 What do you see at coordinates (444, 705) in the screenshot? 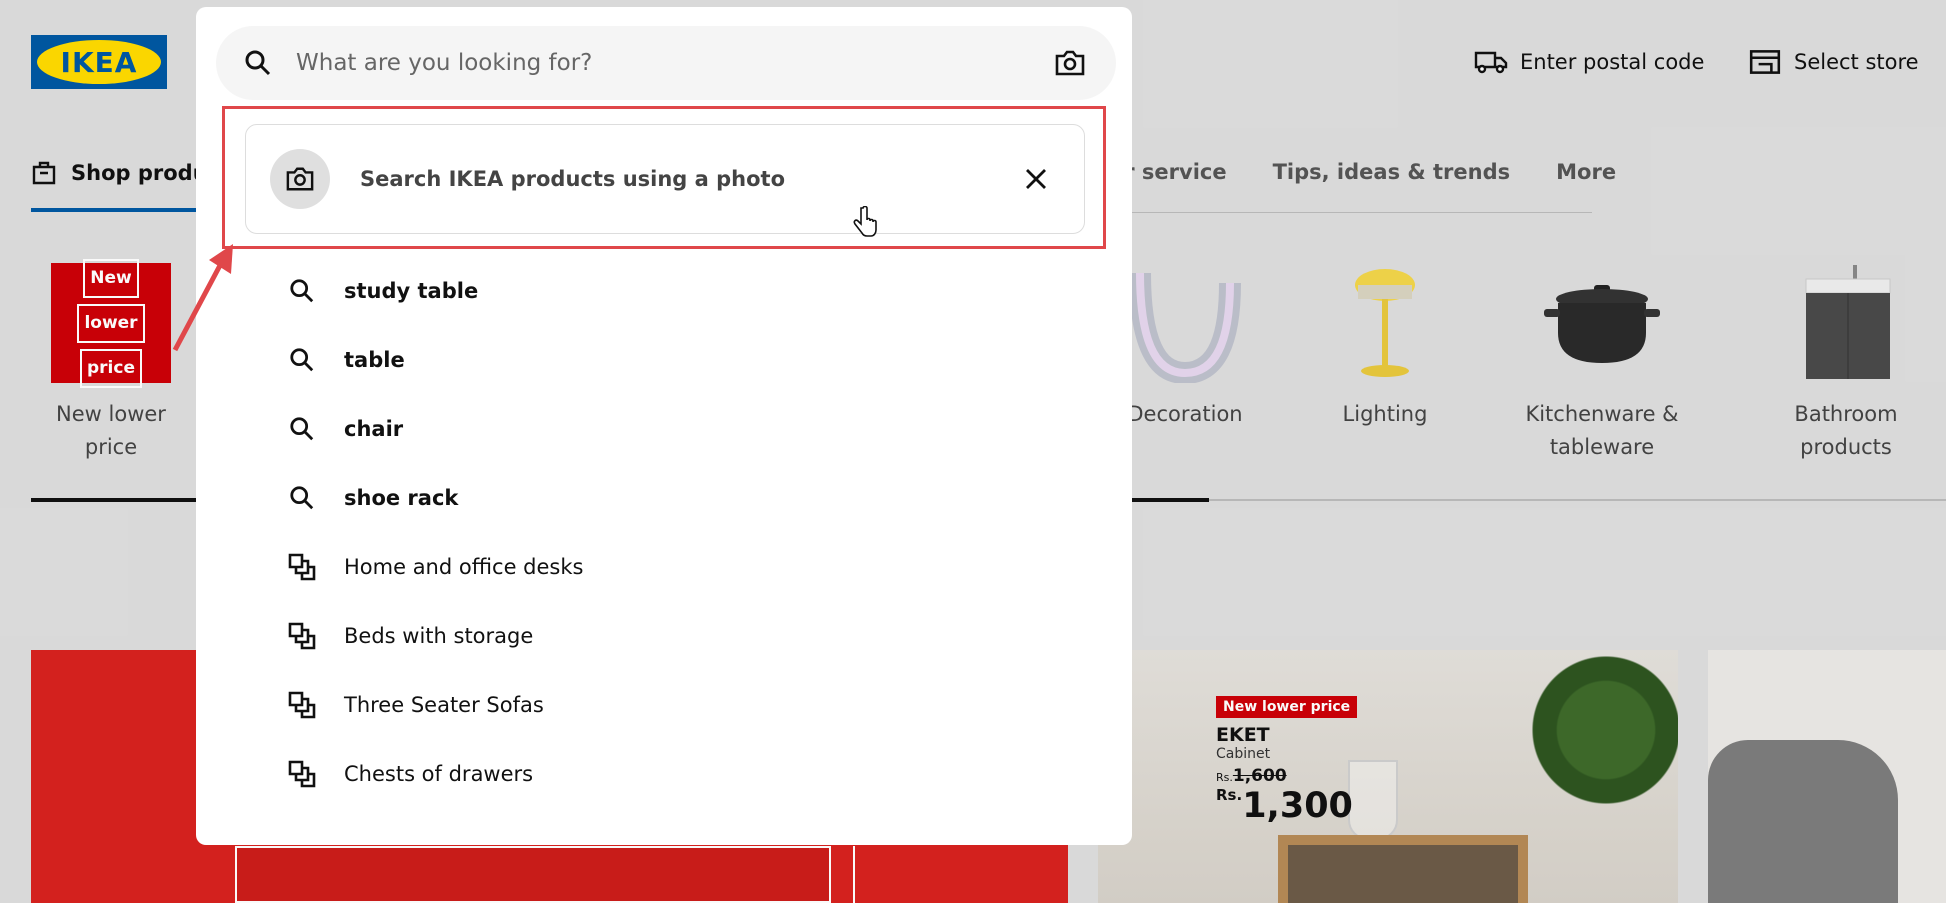
I see `suggestion-text: Three Seater Sofas` at bounding box center [444, 705].